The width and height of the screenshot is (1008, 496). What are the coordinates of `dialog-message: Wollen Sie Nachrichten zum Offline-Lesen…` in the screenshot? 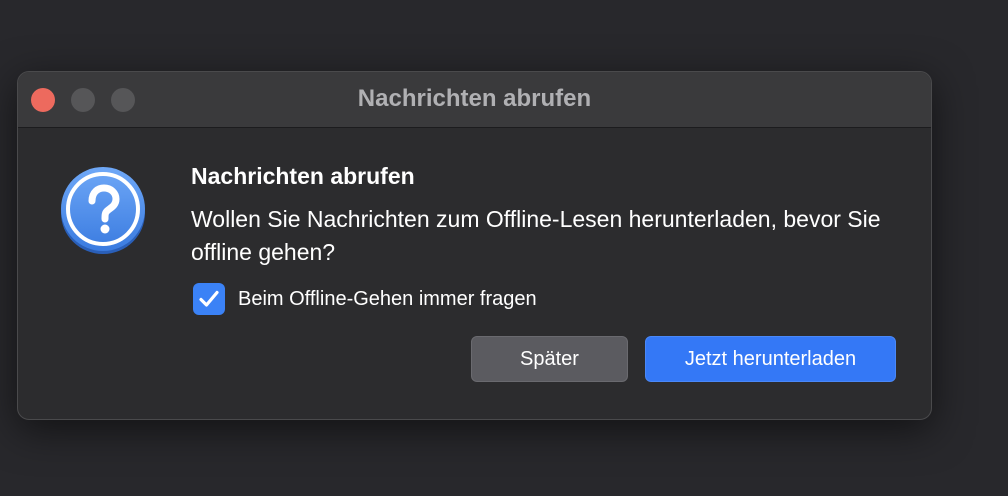 It's located at (536, 235).